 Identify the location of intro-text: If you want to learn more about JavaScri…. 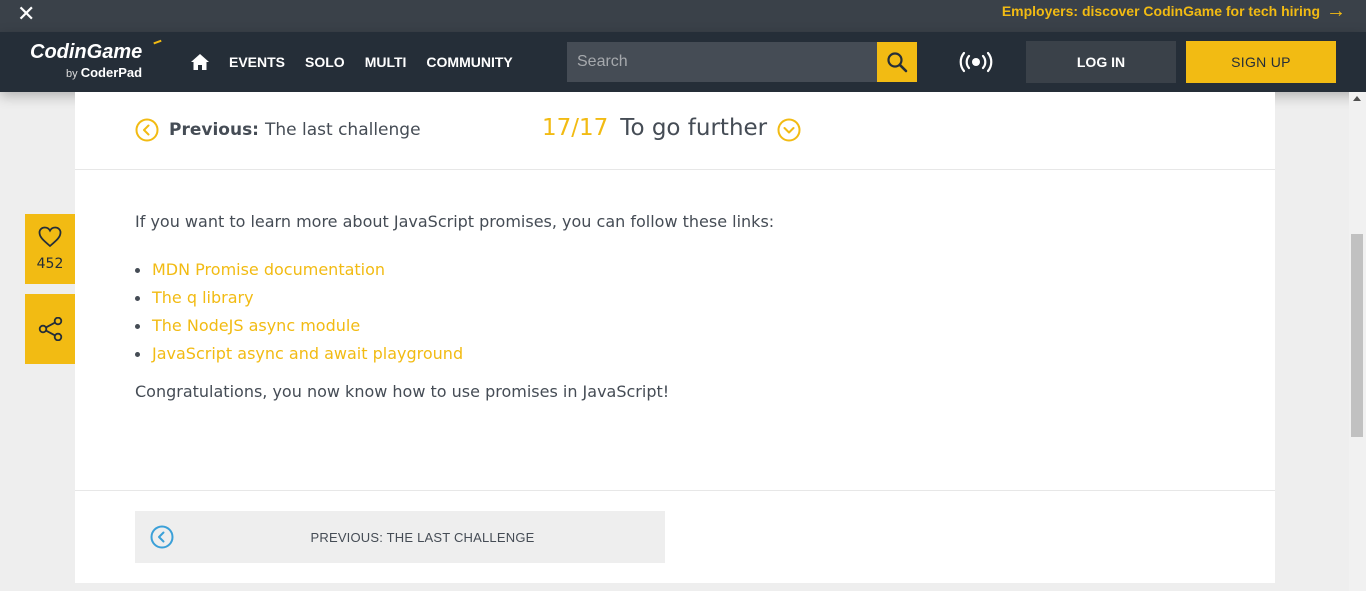
(455, 221).